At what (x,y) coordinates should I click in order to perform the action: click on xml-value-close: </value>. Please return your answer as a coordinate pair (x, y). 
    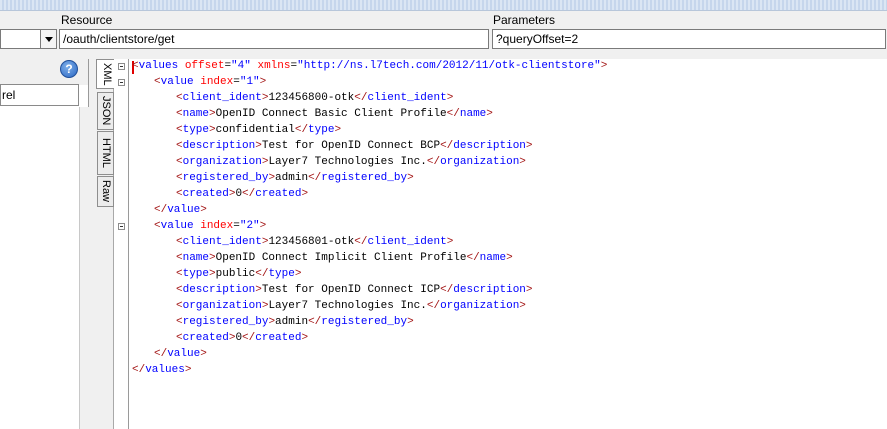
    Looking at the image, I should click on (180, 354).